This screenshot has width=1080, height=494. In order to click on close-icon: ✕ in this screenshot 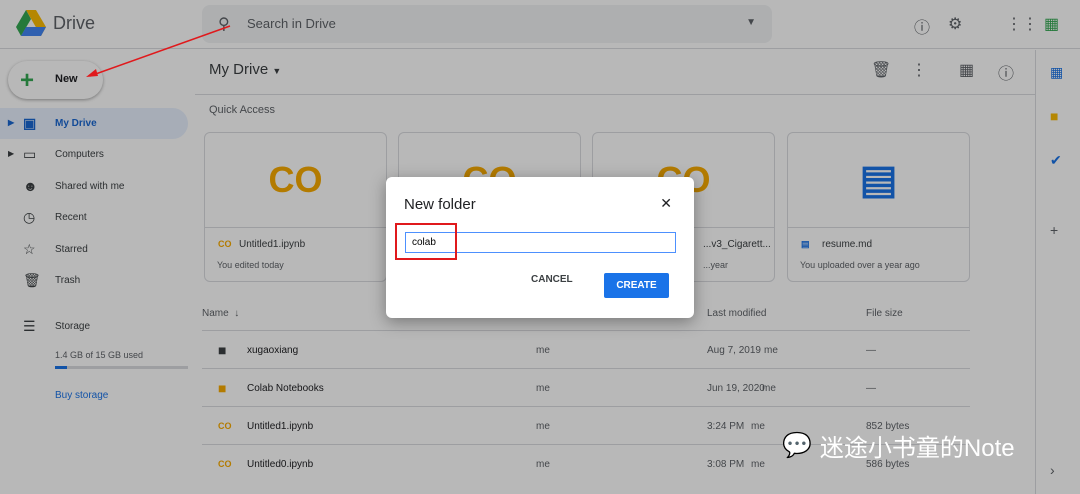, I will do `click(666, 203)`.